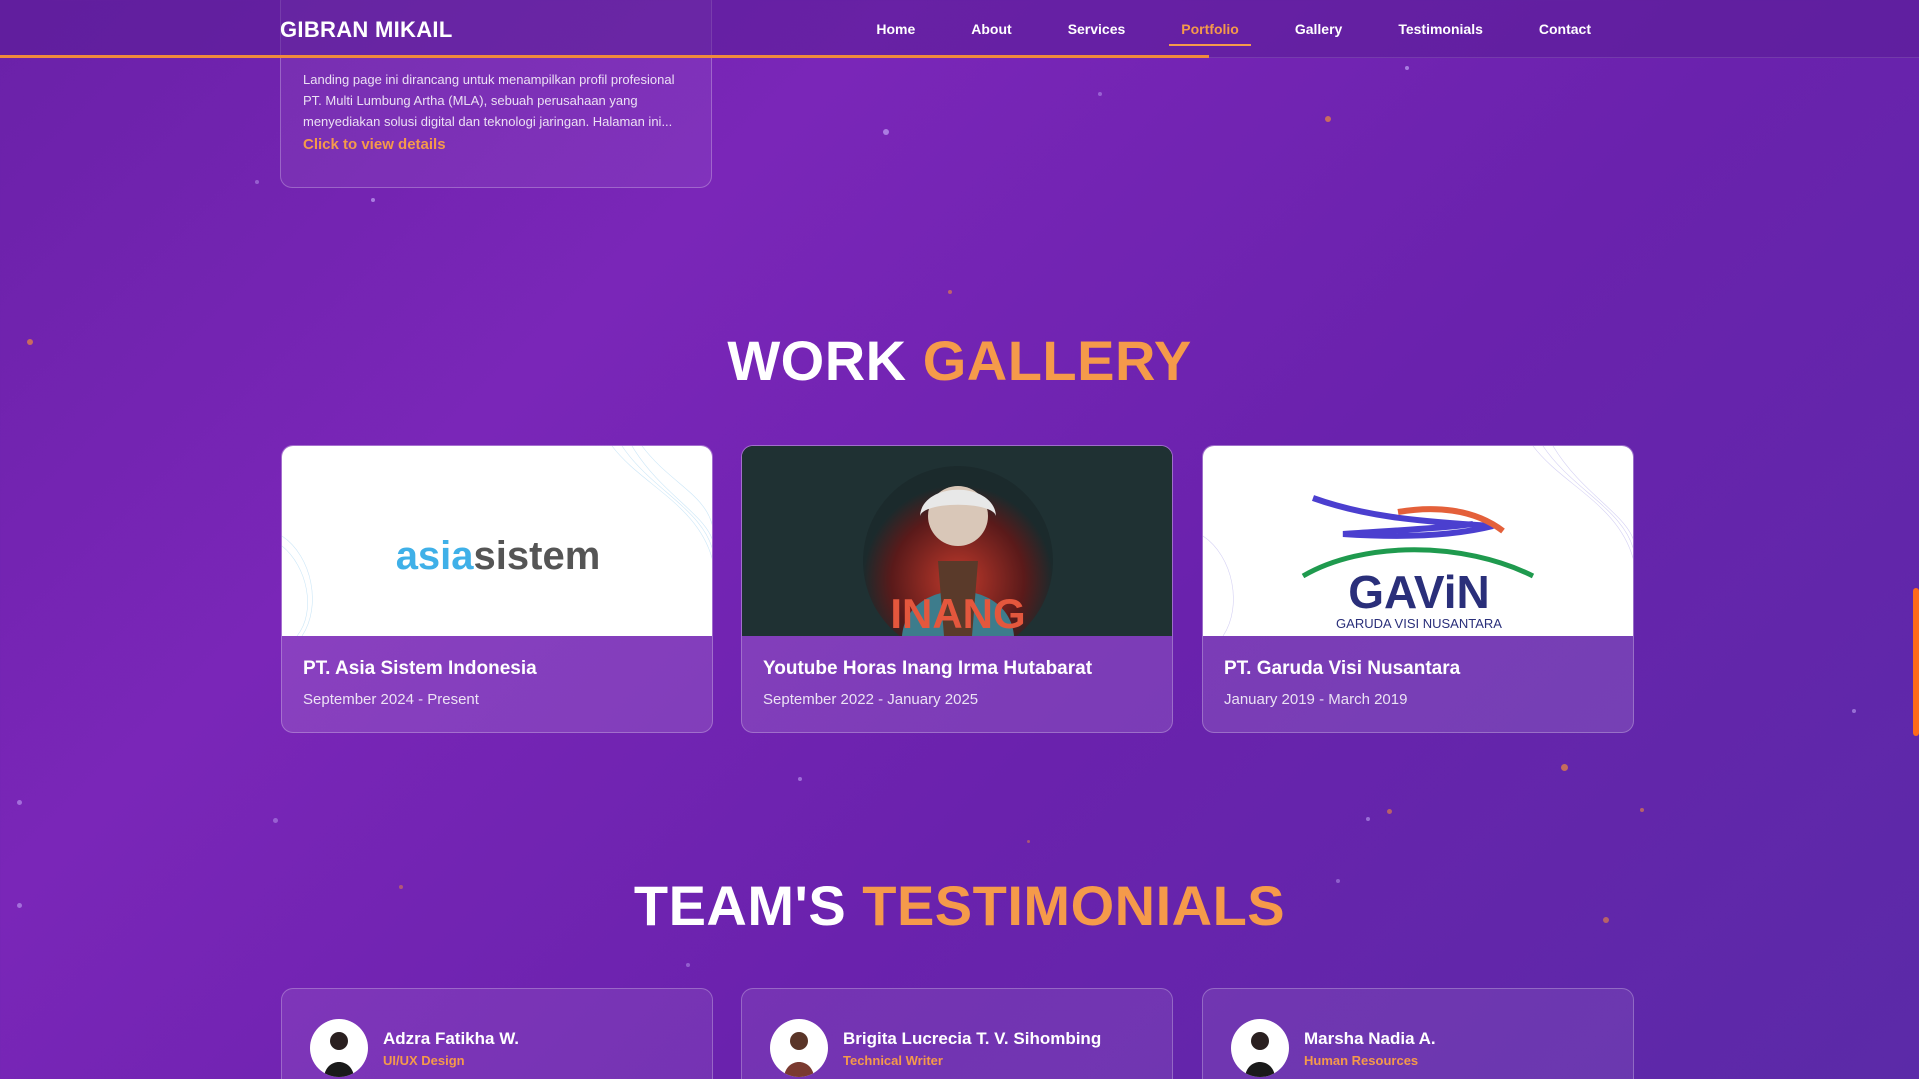 The width and height of the screenshot is (1919, 1079). Describe the element at coordinates (972, 1038) in the screenshot. I see `testimonial-name: Brigita Lucrecia T. V. Sihombing` at that location.